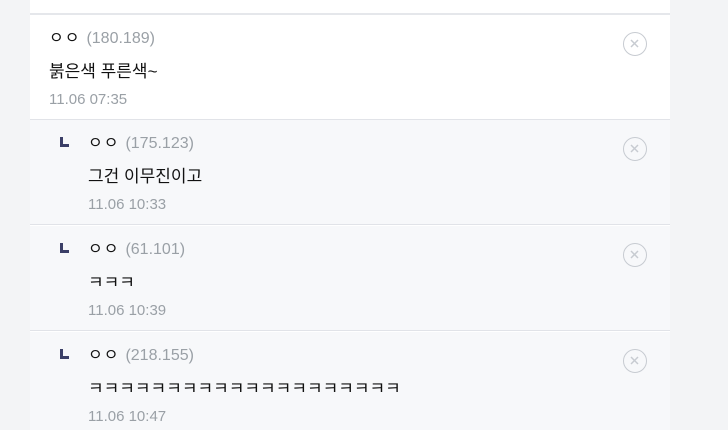  What do you see at coordinates (159, 355) in the screenshot?
I see `comment-ip: (218.155)` at bounding box center [159, 355].